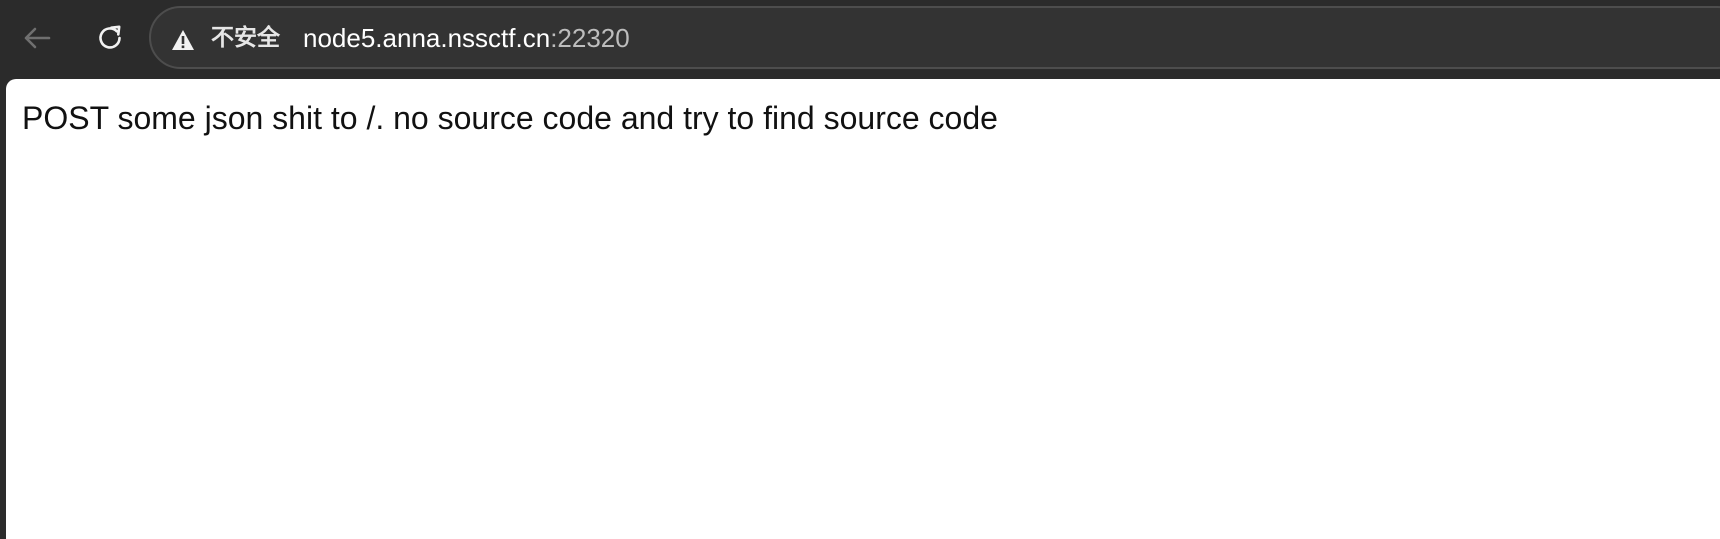  I want to click on browser-toolbar: 不安全 node5.anna.nssctf.cn:22320, so click(860, 39).